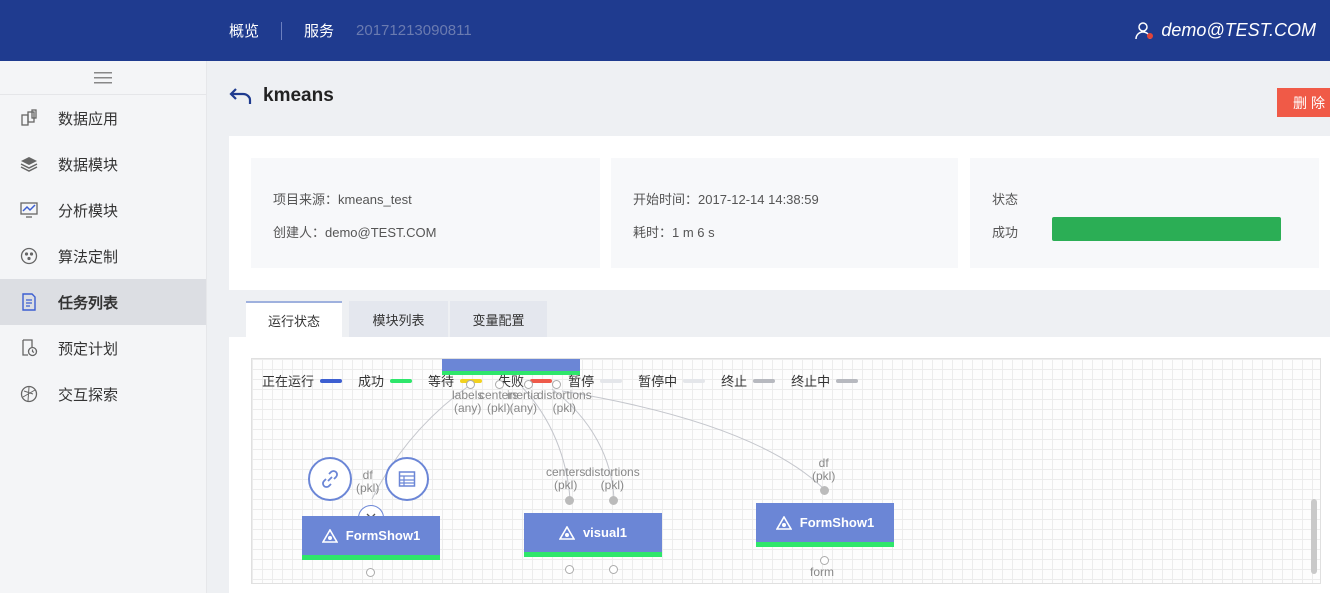  What do you see at coordinates (1166, 229) in the screenshot?
I see `status-progress-bar` at bounding box center [1166, 229].